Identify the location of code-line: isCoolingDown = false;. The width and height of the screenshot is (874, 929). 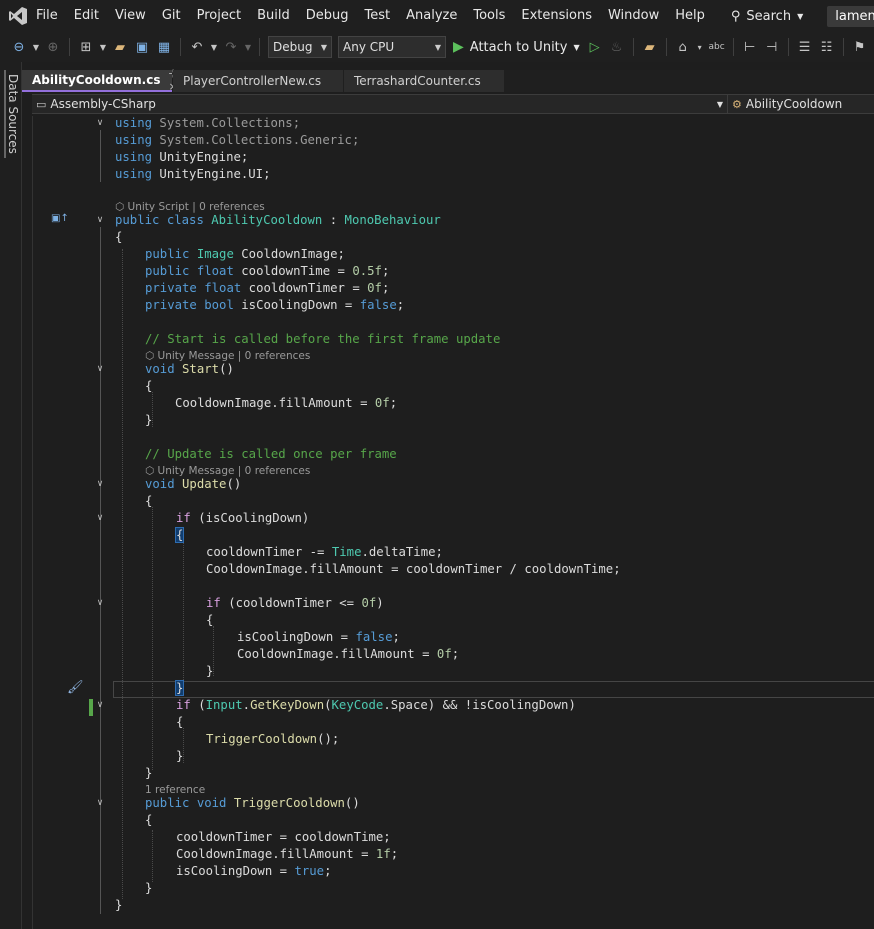
(318, 637).